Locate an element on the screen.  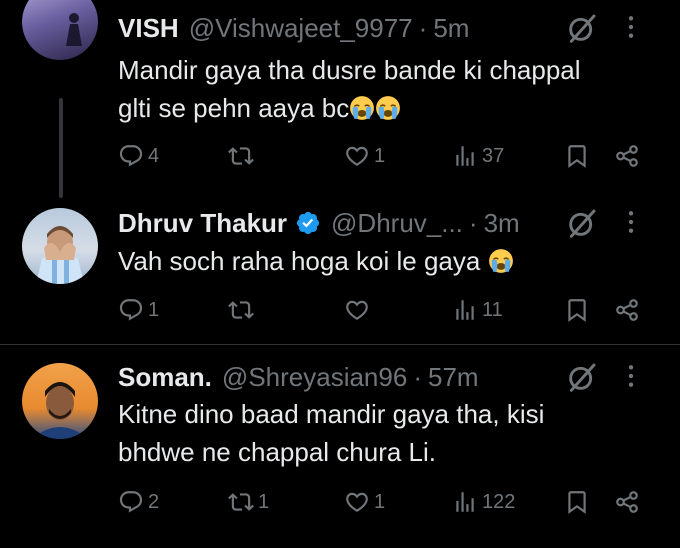
tweet-actions: 4 1 37 is located at coordinates (340, 156).